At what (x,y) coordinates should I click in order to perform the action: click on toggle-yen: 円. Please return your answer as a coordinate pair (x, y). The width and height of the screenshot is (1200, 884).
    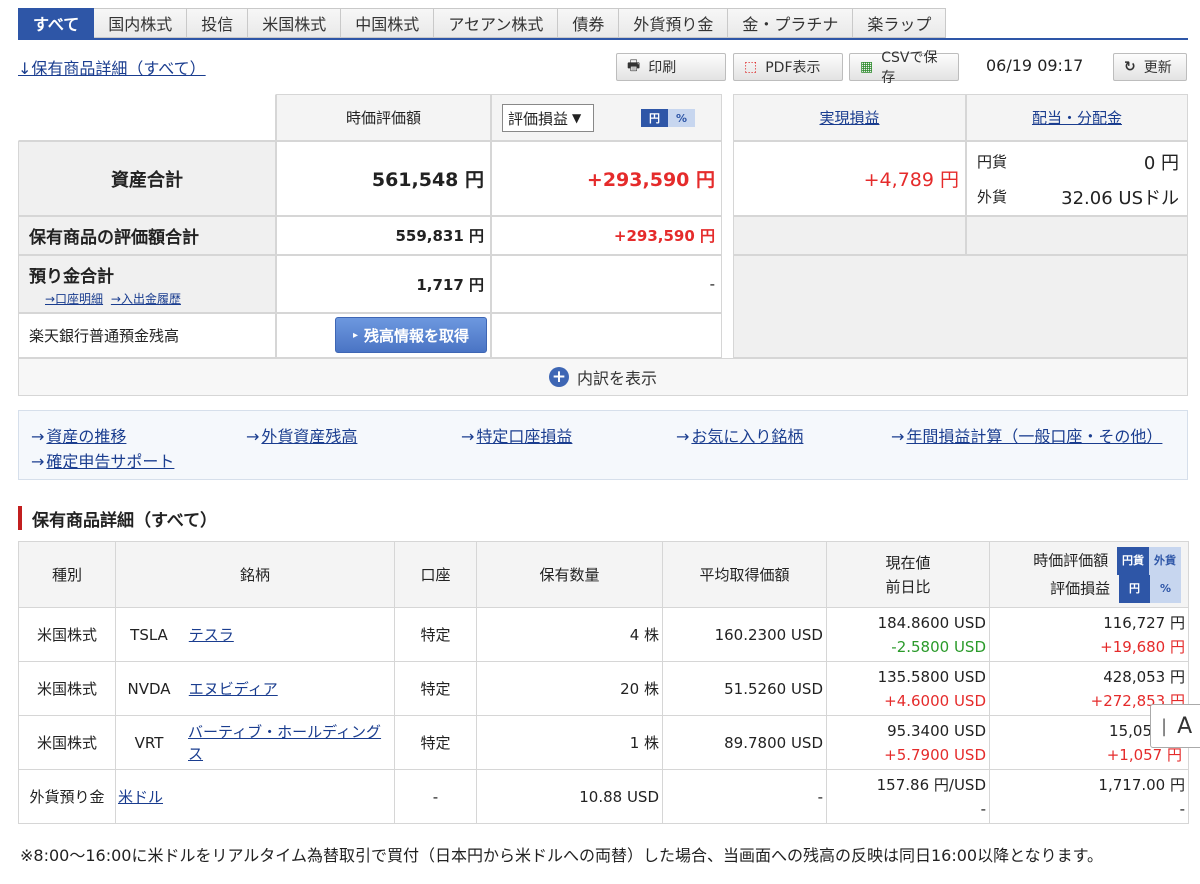
    Looking at the image, I should click on (654, 118).